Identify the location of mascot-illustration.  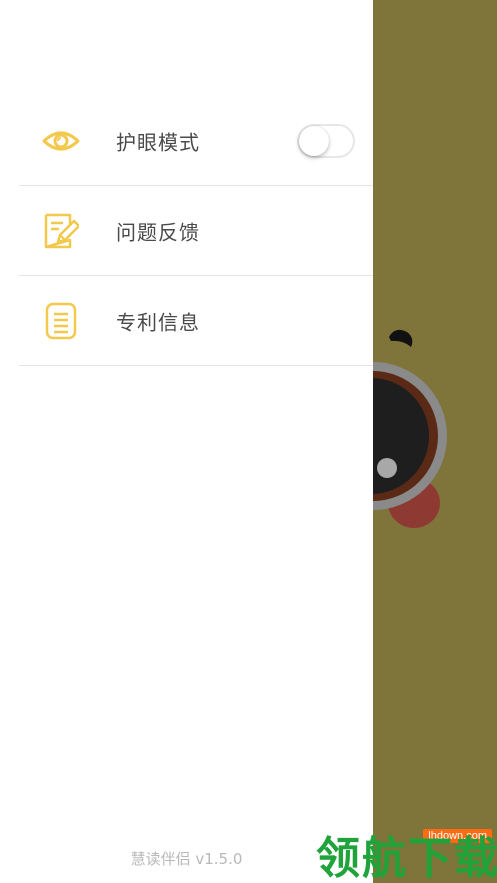
(410, 428).